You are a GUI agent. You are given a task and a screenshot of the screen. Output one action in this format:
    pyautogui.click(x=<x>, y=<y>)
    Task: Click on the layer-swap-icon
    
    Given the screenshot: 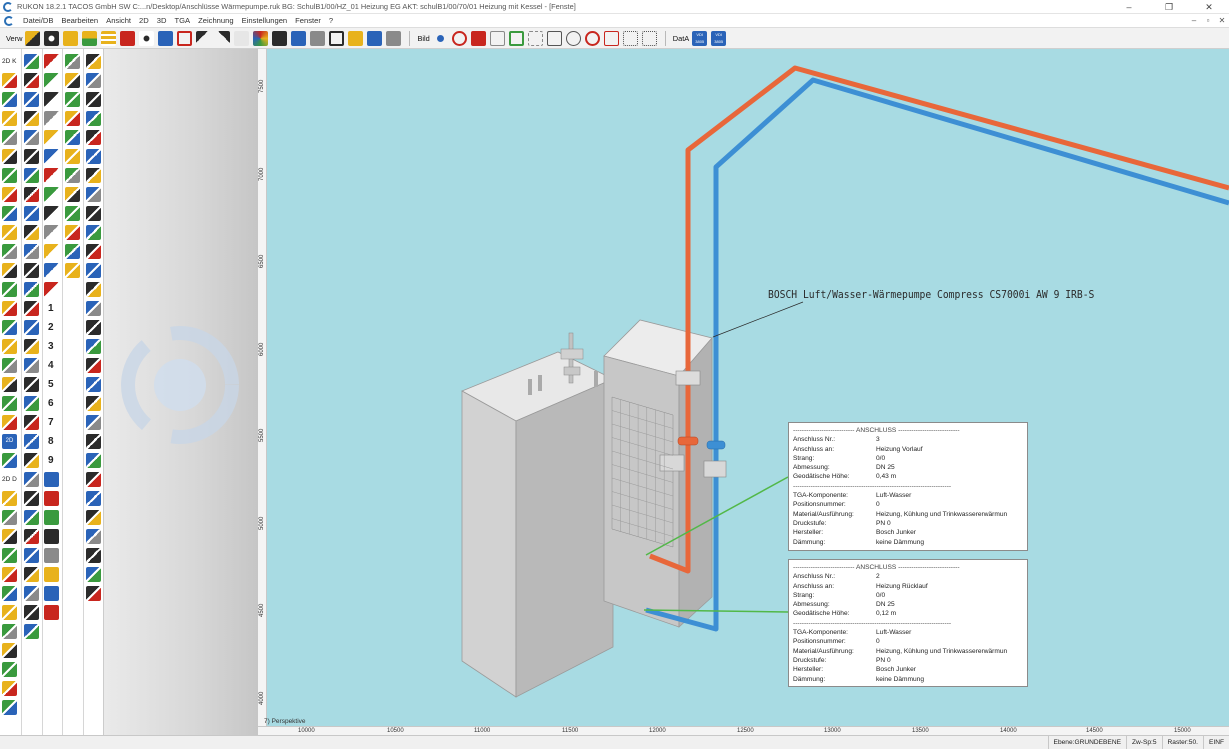 What is the action you would take?
    pyautogui.click(x=90, y=38)
    